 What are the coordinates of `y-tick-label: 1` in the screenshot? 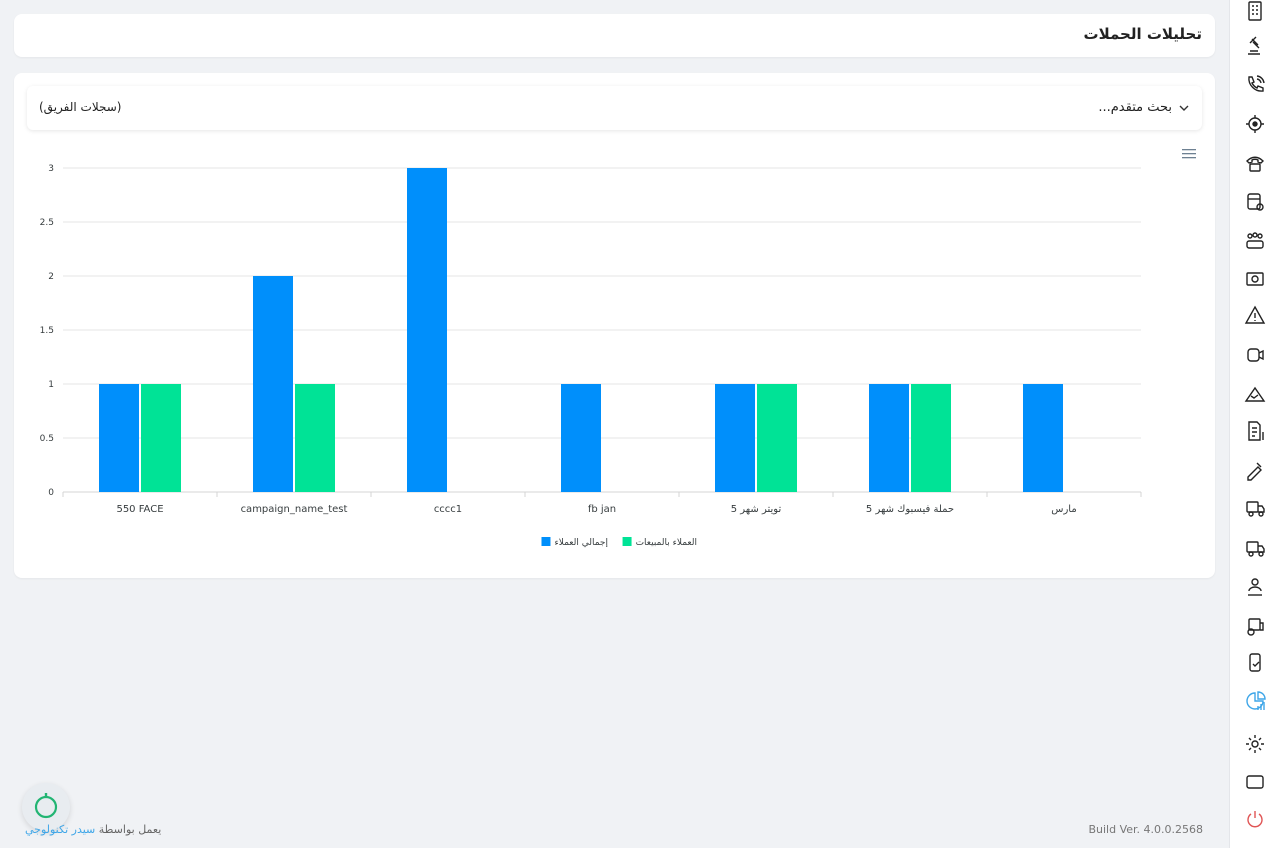 It's located at (51, 385).